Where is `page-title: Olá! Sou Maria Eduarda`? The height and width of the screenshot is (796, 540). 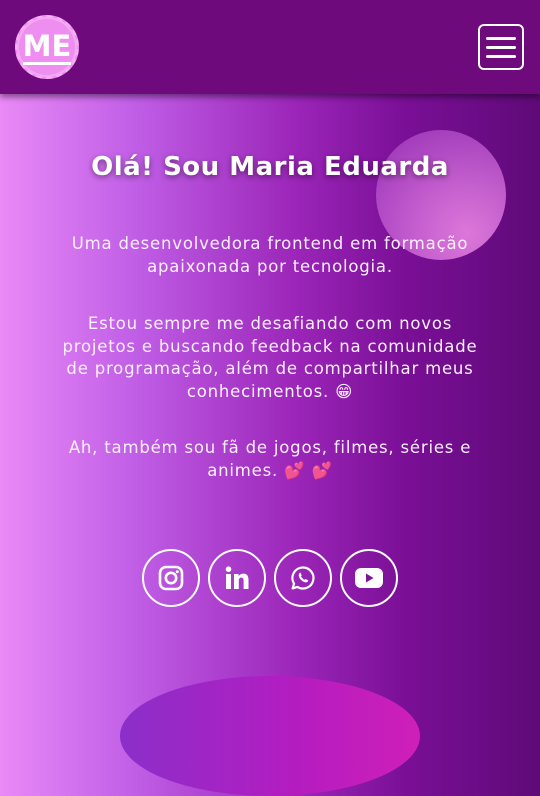
page-title: Olá! Sou Maria Eduarda is located at coordinates (270, 167).